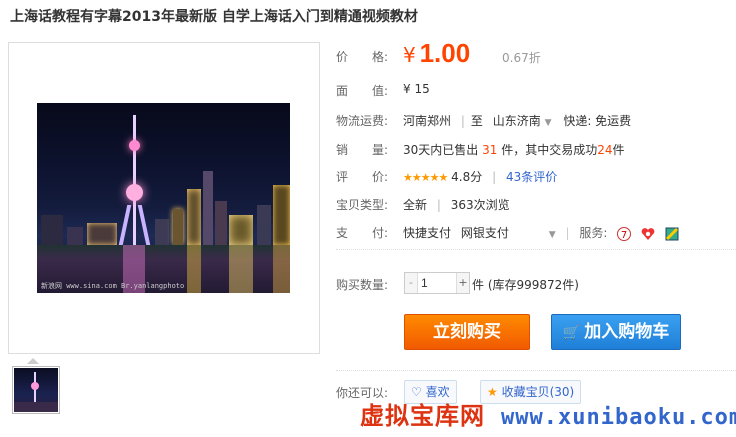  What do you see at coordinates (627, 332) in the screenshot?
I see `add-to-cart-label: 加入购物车` at bounding box center [627, 332].